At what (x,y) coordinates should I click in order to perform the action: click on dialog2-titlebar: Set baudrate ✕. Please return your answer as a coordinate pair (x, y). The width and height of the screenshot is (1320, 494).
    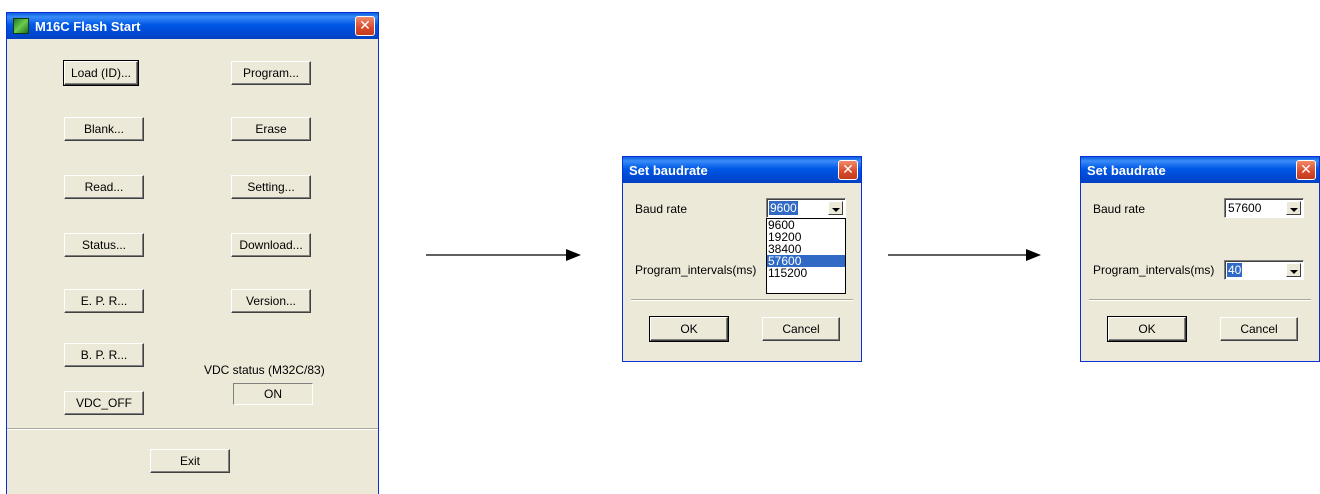
    Looking at the image, I should click on (1200, 170).